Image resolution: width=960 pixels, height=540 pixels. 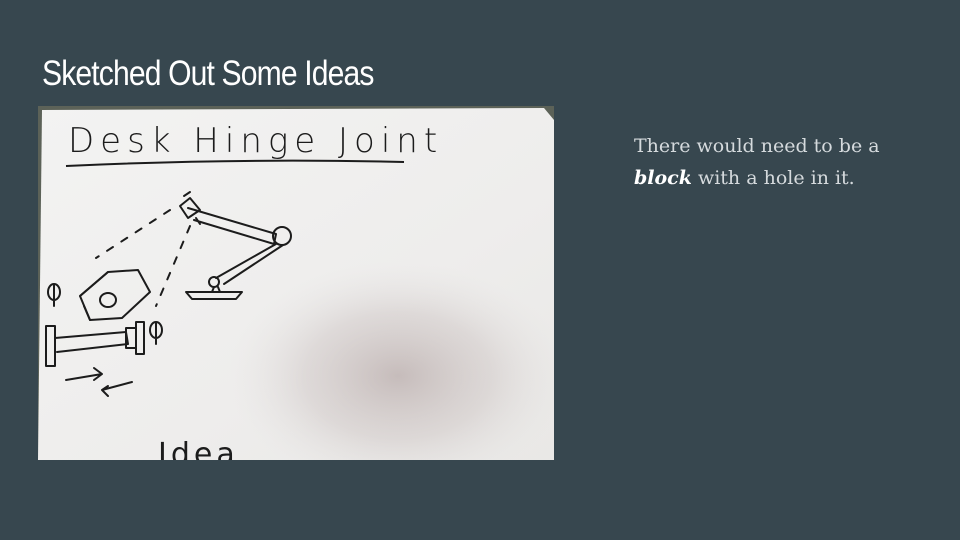 What do you see at coordinates (198, 448) in the screenshot?
I see `sketch-footer: Idea` at bounding box center [198, 448].